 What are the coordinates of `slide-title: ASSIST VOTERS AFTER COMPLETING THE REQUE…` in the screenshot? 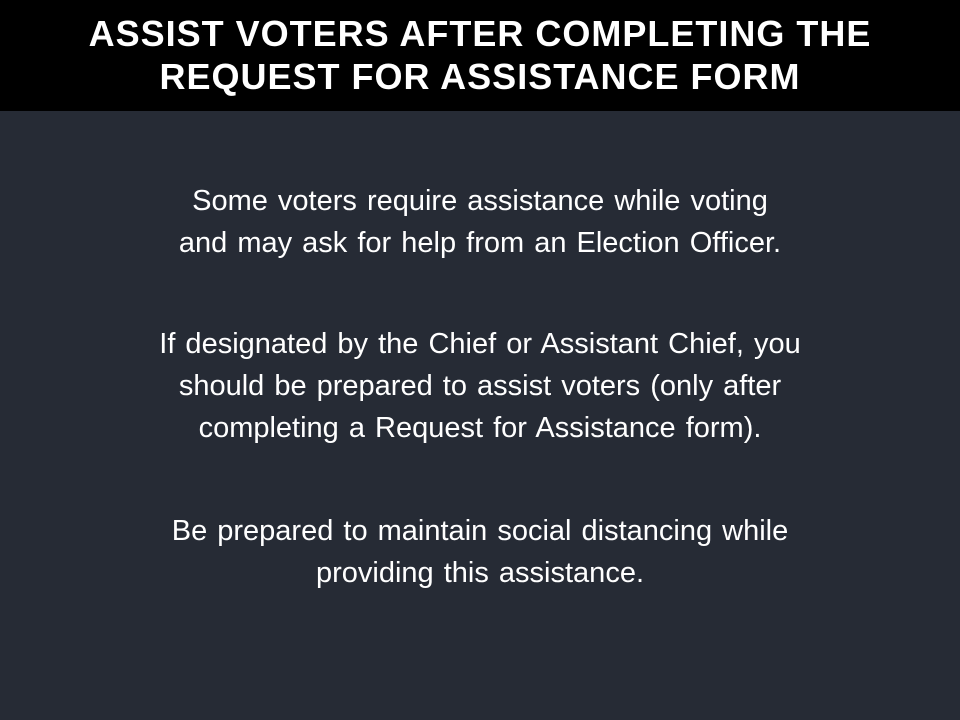 It's located at (480, 55).